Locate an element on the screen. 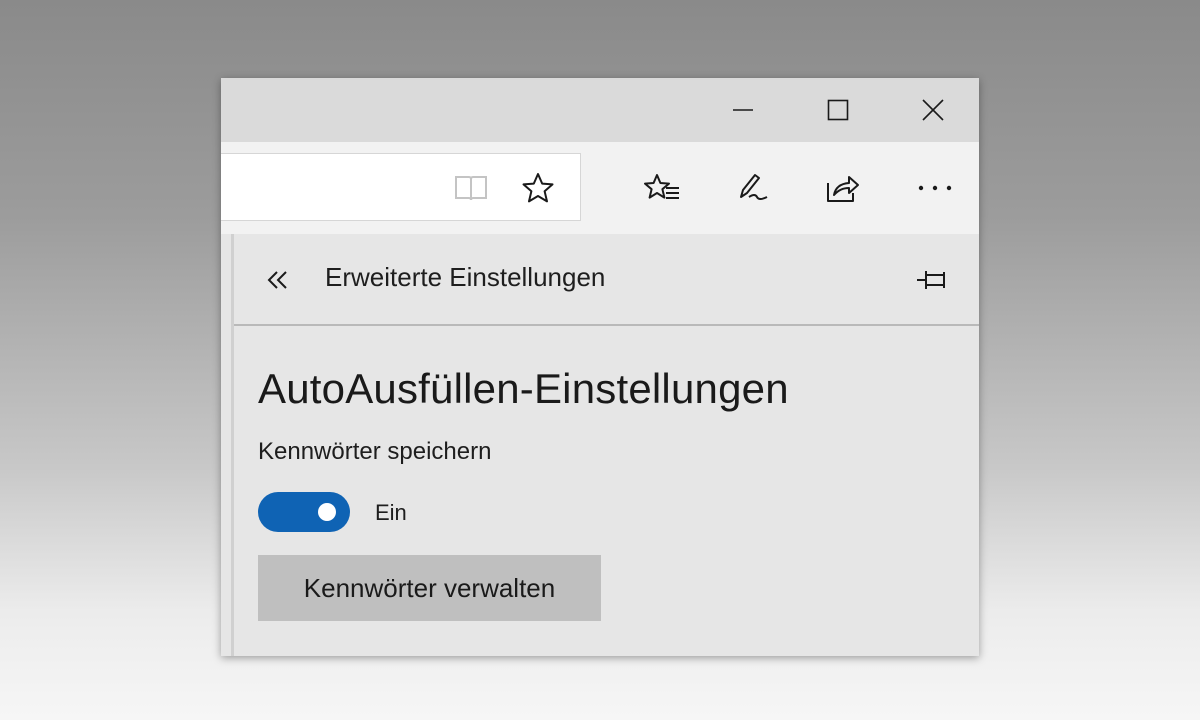 The height and width of the screenshot is (720, 1200). section-heading: AutoAusfüllen-Einstellungen is located at coordinates (523, 388).